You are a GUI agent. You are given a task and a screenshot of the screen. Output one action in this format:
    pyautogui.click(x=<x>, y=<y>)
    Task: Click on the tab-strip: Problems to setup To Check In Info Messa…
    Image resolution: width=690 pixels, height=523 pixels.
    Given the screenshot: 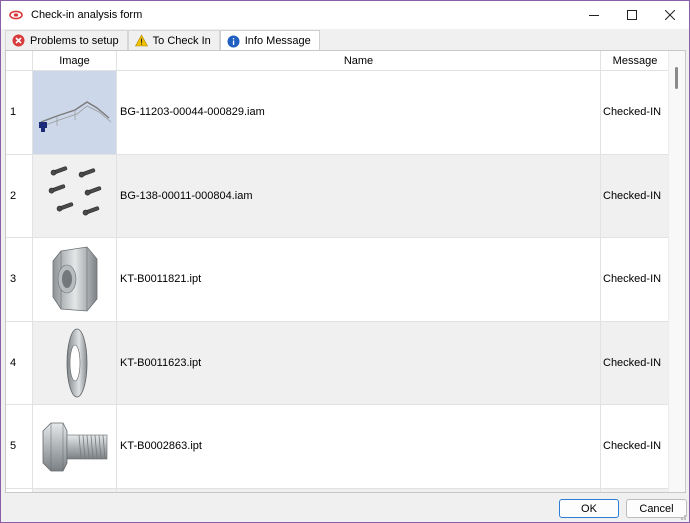 What is the action you would take?
    pyautogui.click(x=162, y=40)
    